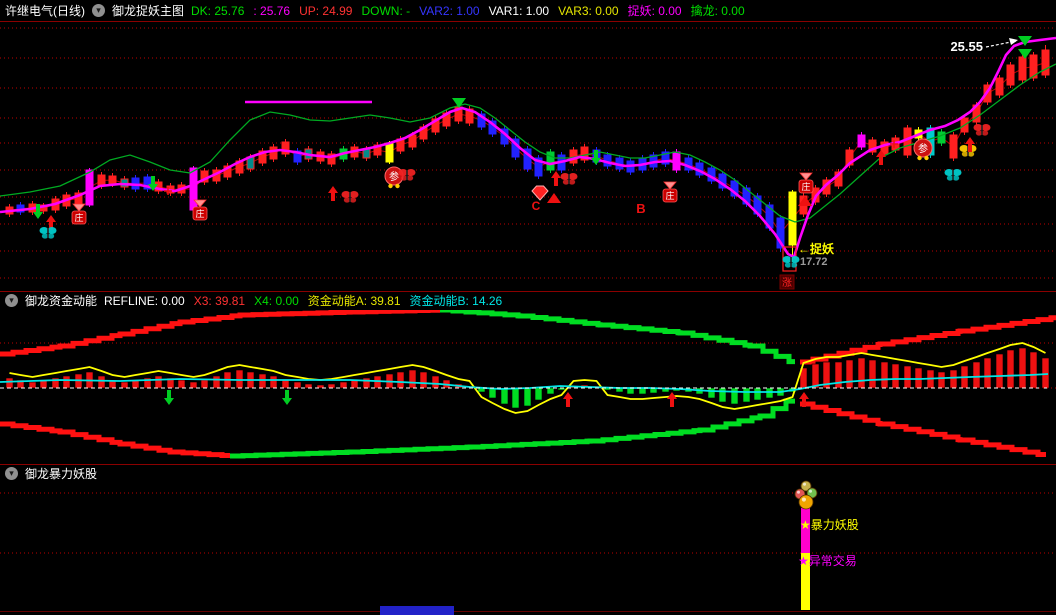 This screenshot has height=615, width=1056. I want to click on chart-annotation: 25.55, so click(966, 46).